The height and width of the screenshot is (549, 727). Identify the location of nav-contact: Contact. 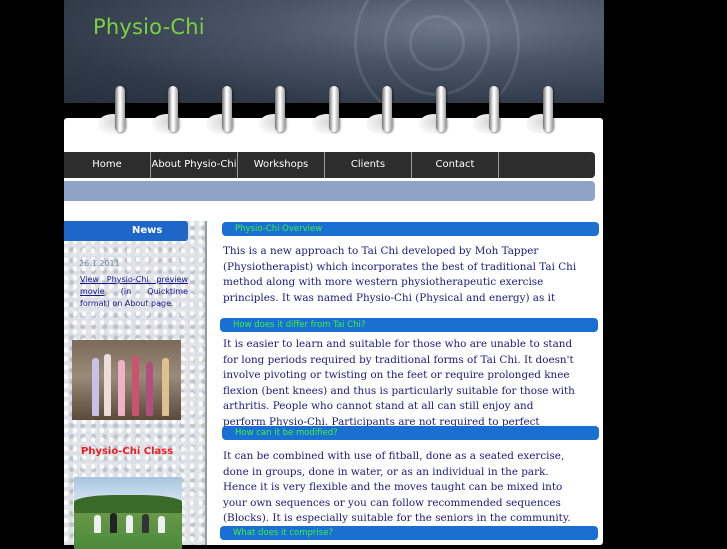
(455, 165).